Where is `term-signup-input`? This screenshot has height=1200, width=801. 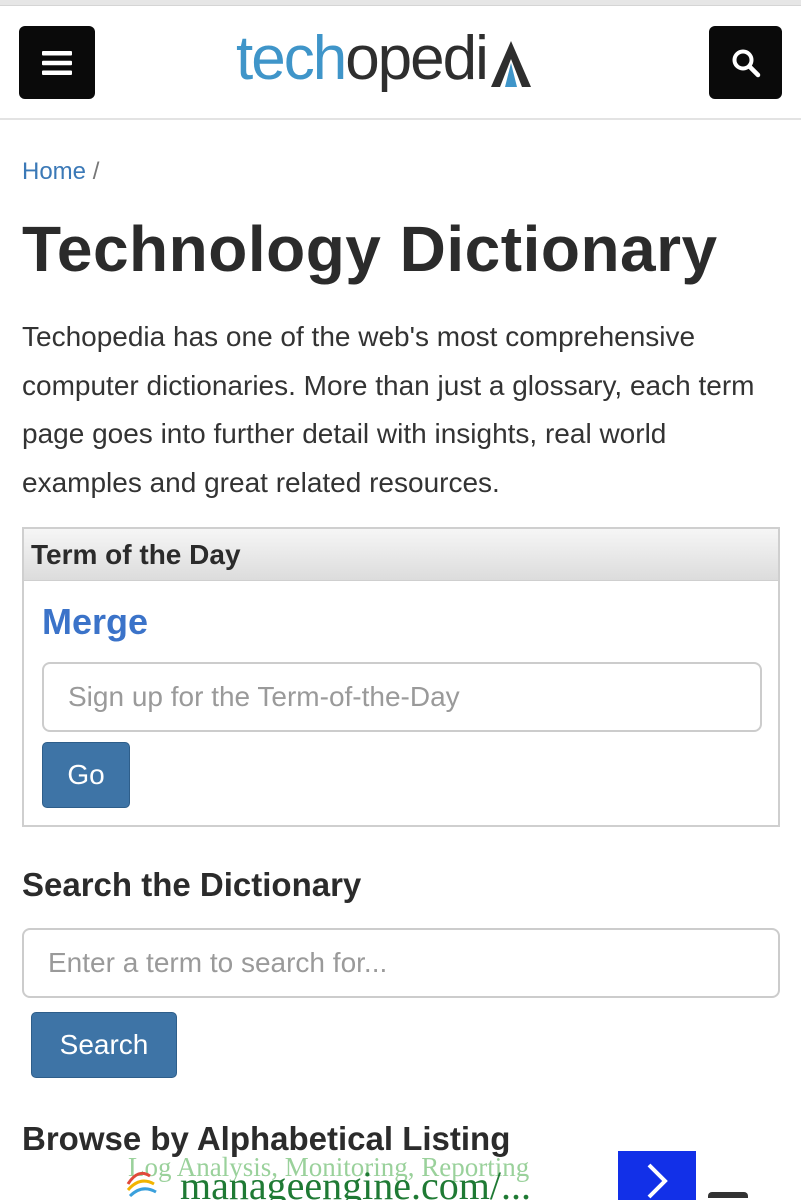 term-signup-input is located at coordinates (402, 697).